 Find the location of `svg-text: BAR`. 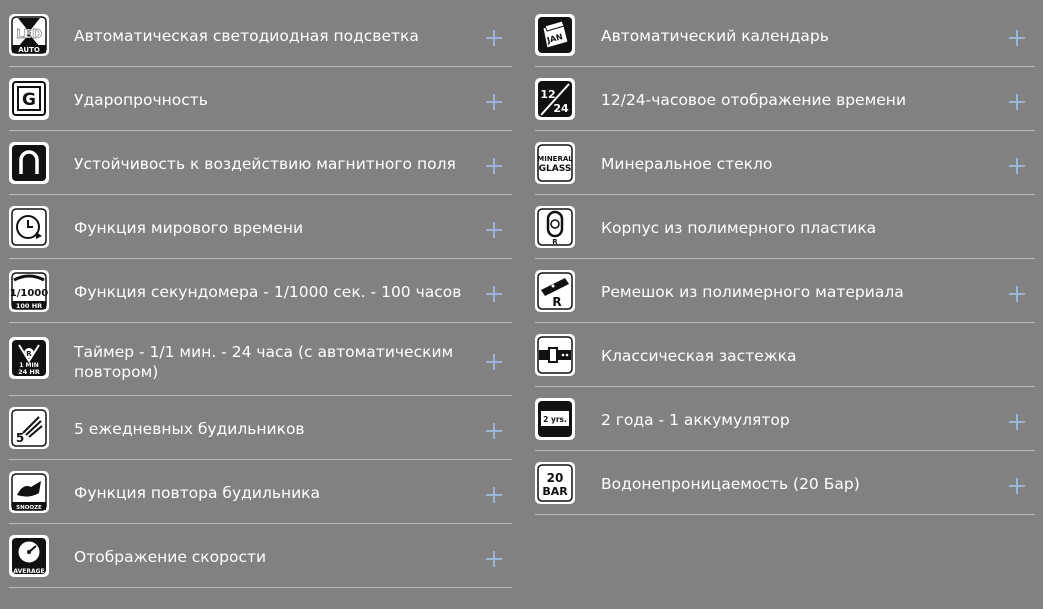

svg-text: BAR is located at coordinates (555, 491).